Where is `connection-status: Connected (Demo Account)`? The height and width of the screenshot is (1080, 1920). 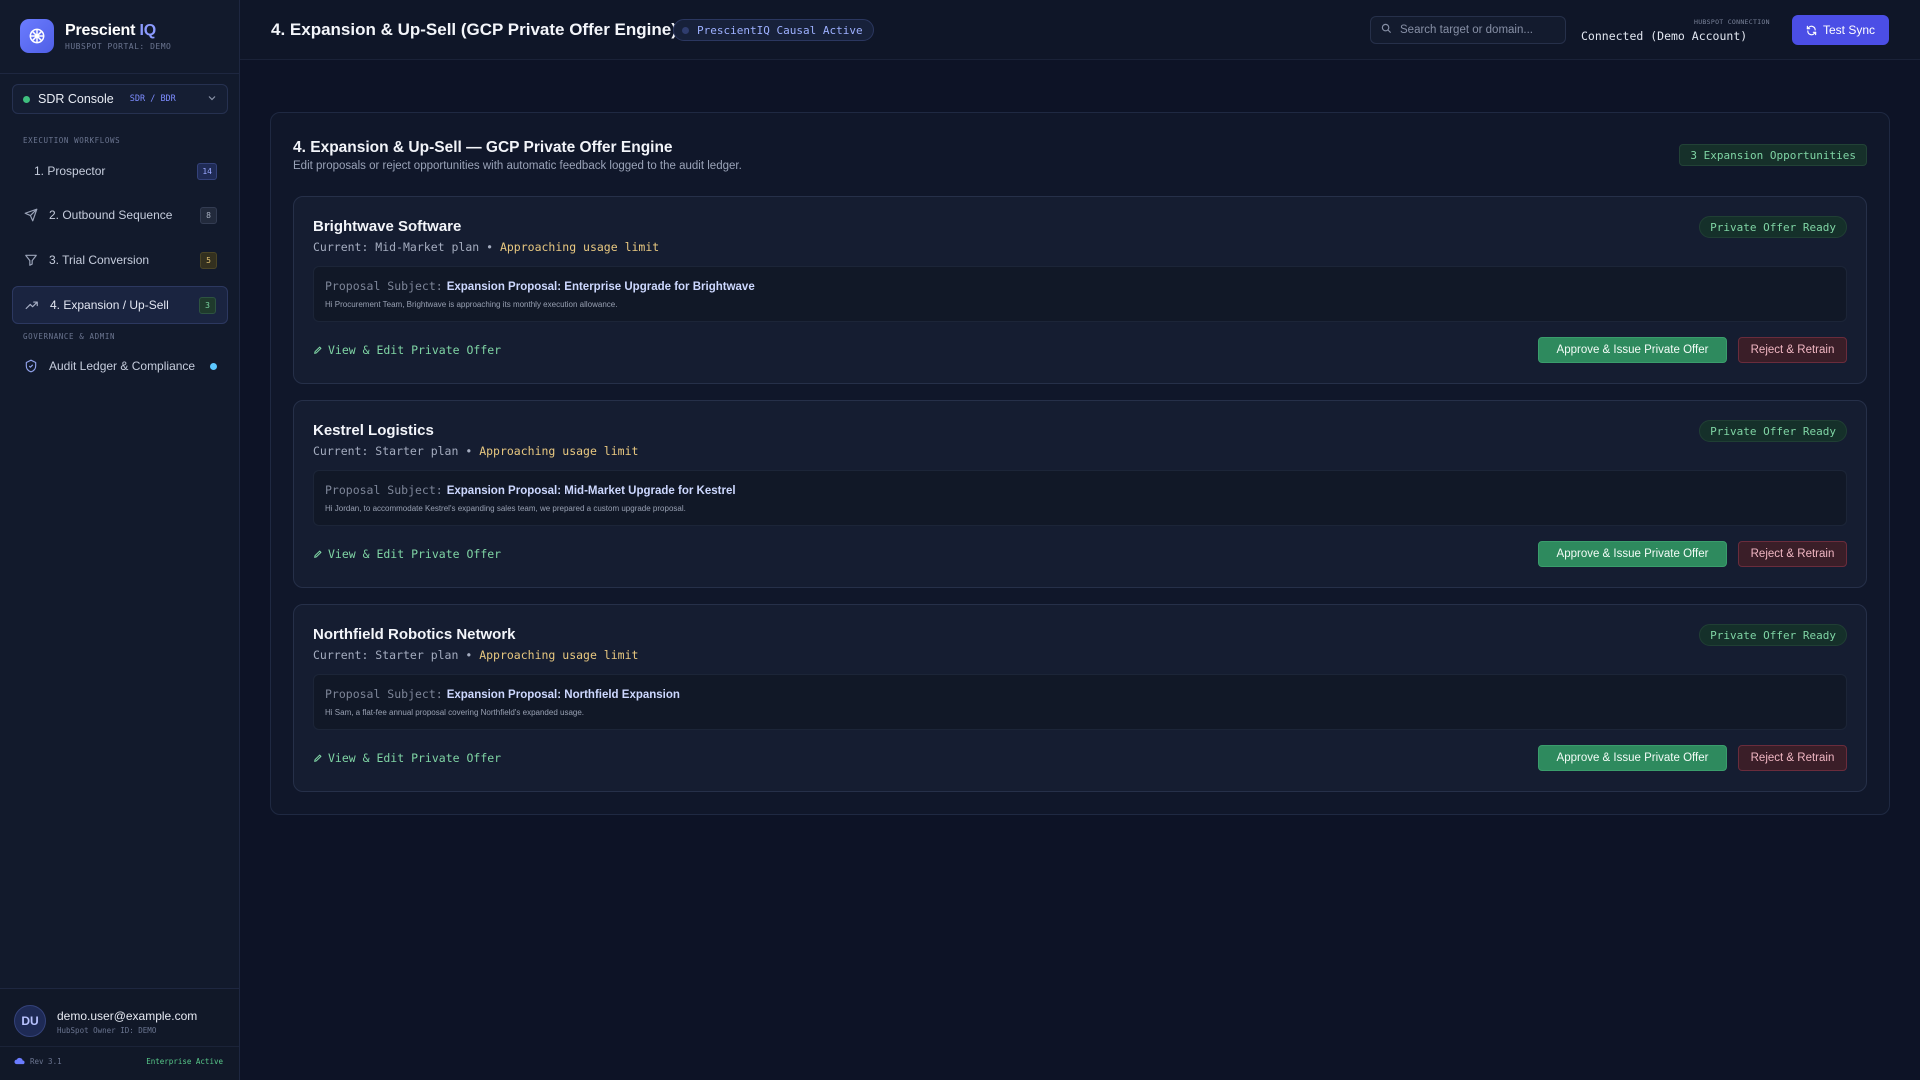
connection-status: Connected (Demo Account) is located at coordinates (1664, 36).